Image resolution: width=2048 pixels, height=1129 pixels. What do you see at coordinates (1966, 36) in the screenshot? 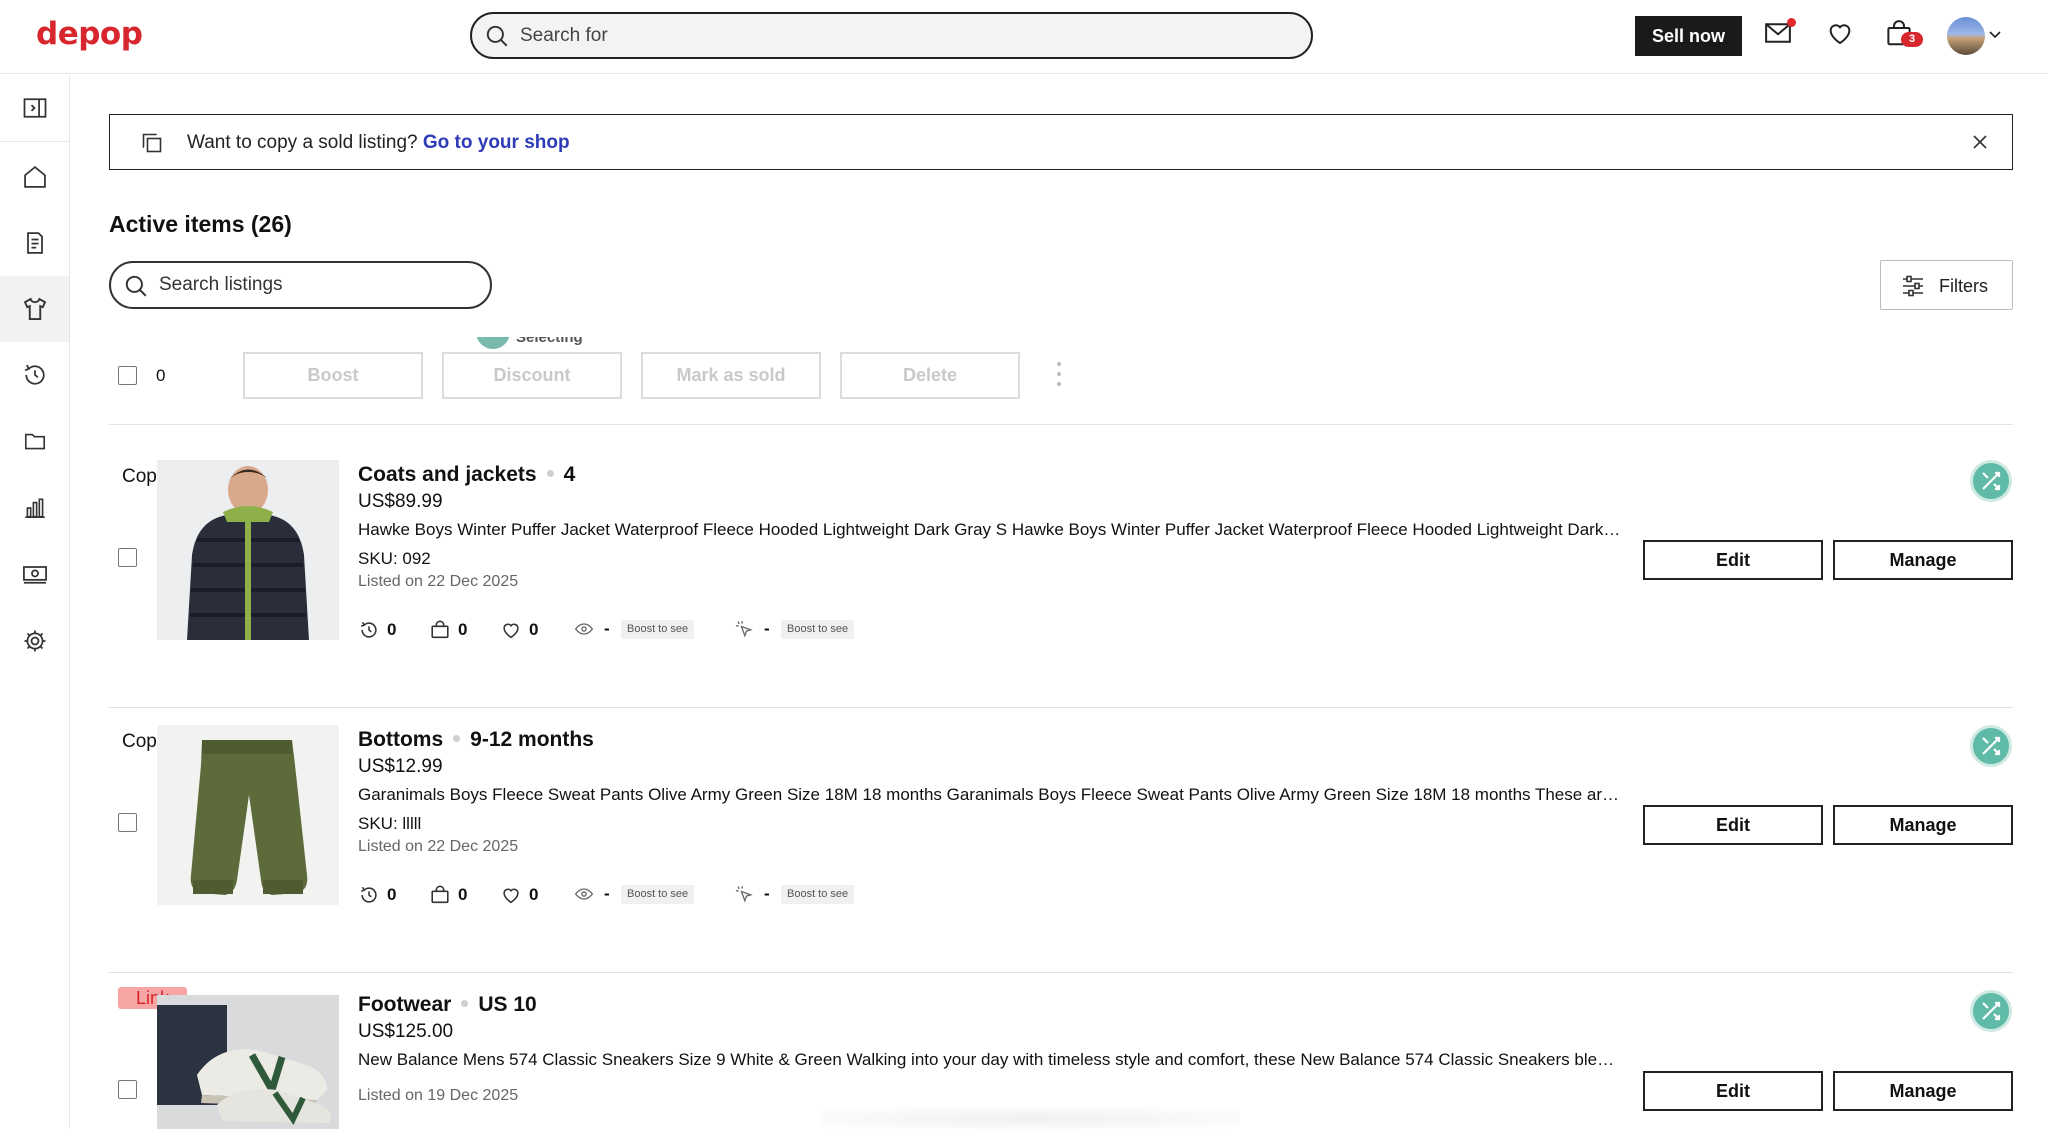
I see `user-avatar` at bounding box center [1966, 36].